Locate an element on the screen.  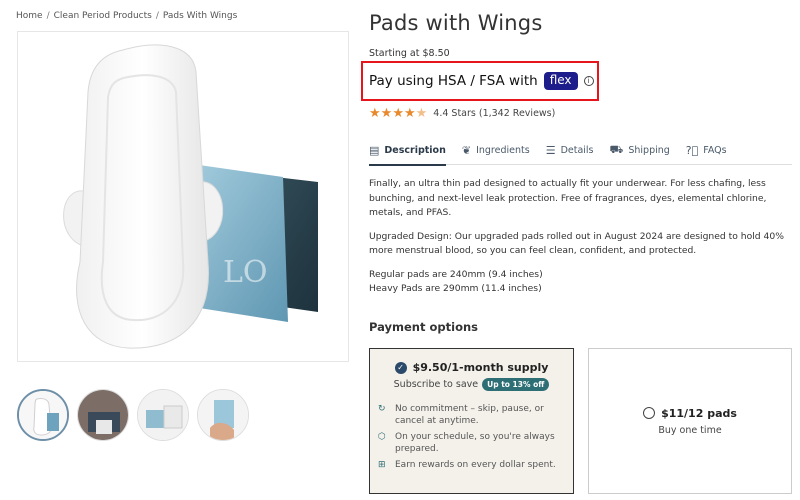
product-rating: ★ ★ ★ ★ ★ 4.4 Stars (1,342 Reviews) is located at coordinates (462, 113).